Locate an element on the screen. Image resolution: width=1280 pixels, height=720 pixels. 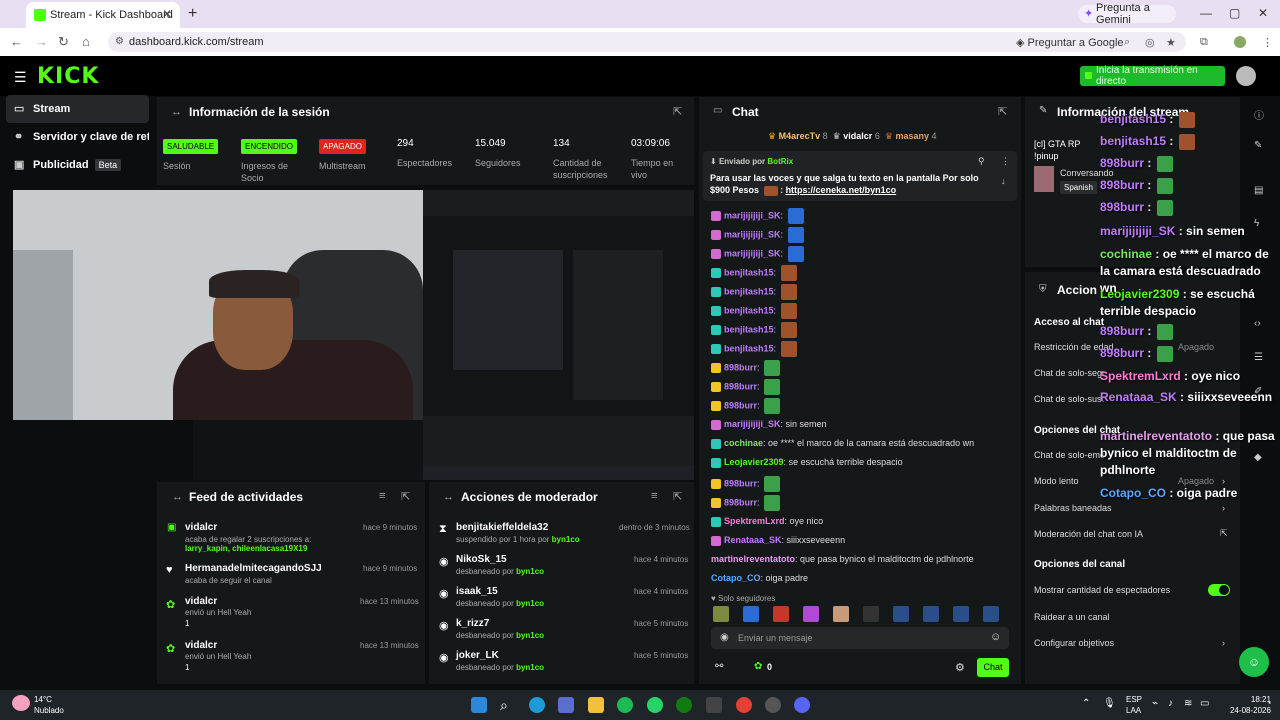
emote-bar is located at coordinates (861, 615).